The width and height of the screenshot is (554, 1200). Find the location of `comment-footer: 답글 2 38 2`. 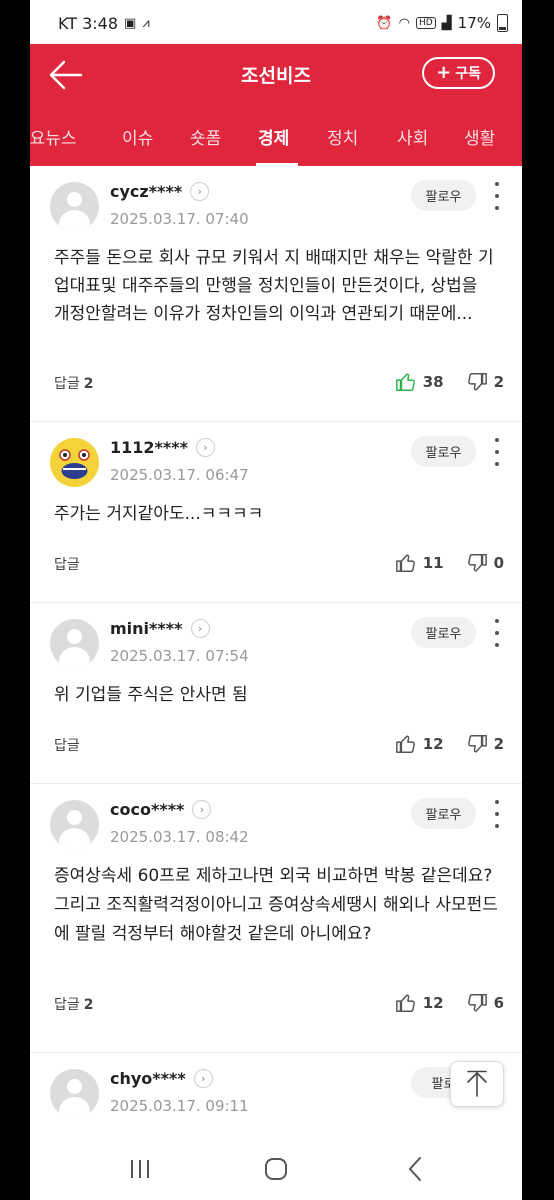

comment-footer: 답글 2 38 2 is located at coordinates (279, 383).